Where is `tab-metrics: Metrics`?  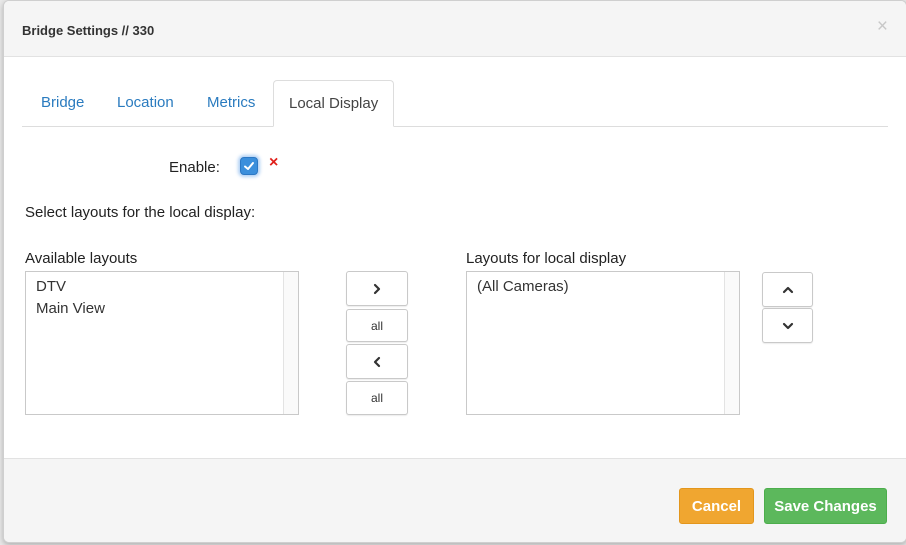
tab-metrics: Metrics is located at coordinates (231, 102).